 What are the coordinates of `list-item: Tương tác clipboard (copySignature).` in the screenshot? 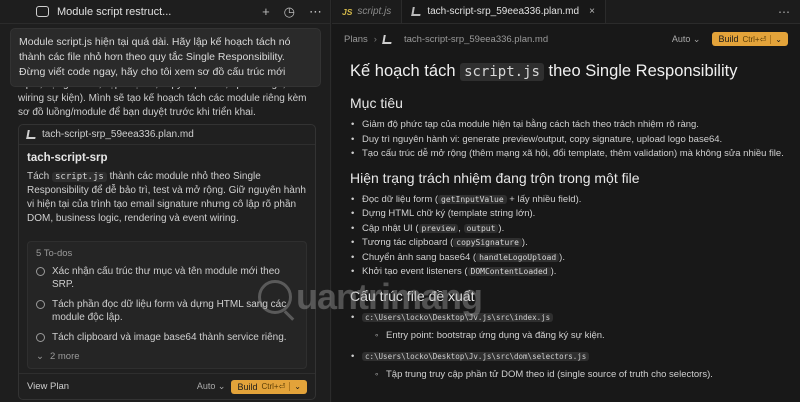 It's located at (570, 243).